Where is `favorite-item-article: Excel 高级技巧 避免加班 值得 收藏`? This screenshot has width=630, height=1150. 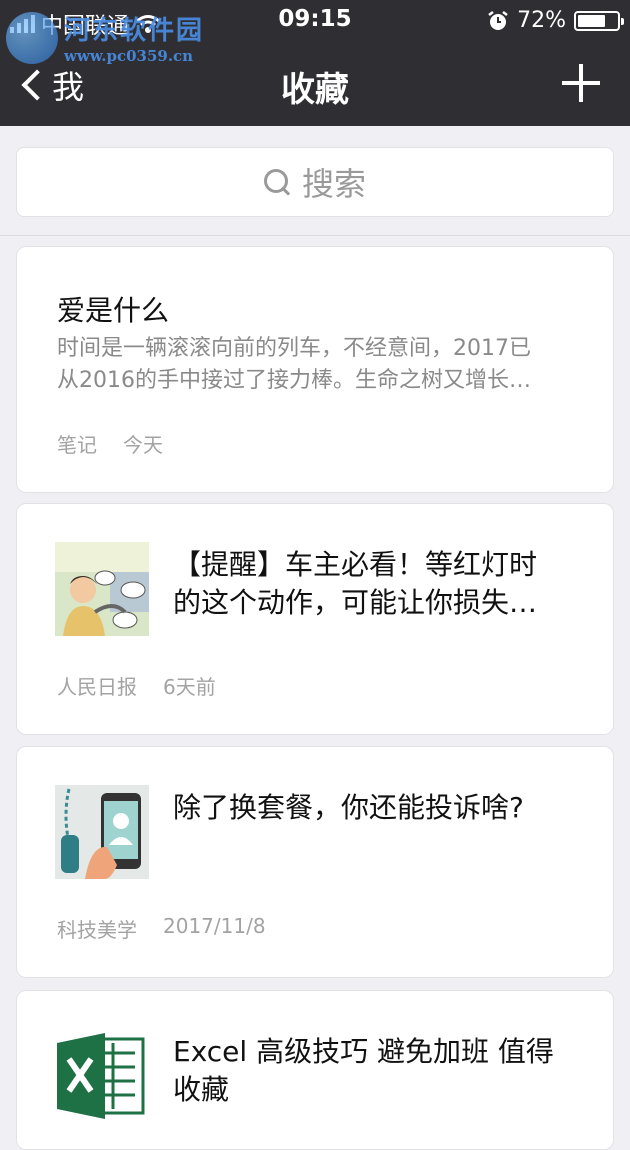
favorite-item-article: Excel 高级技巧 避免加班 值得 收藏 is located at coordinates (315, 1070).